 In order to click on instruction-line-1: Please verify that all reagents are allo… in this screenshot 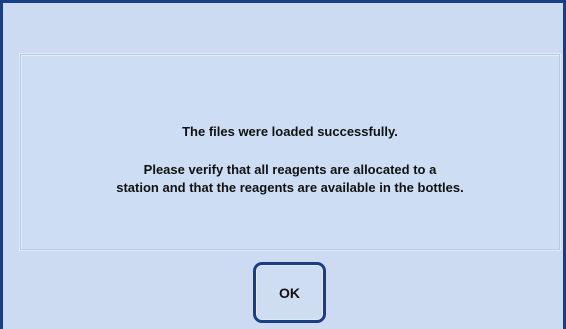, I will do `click(290, 169)`.